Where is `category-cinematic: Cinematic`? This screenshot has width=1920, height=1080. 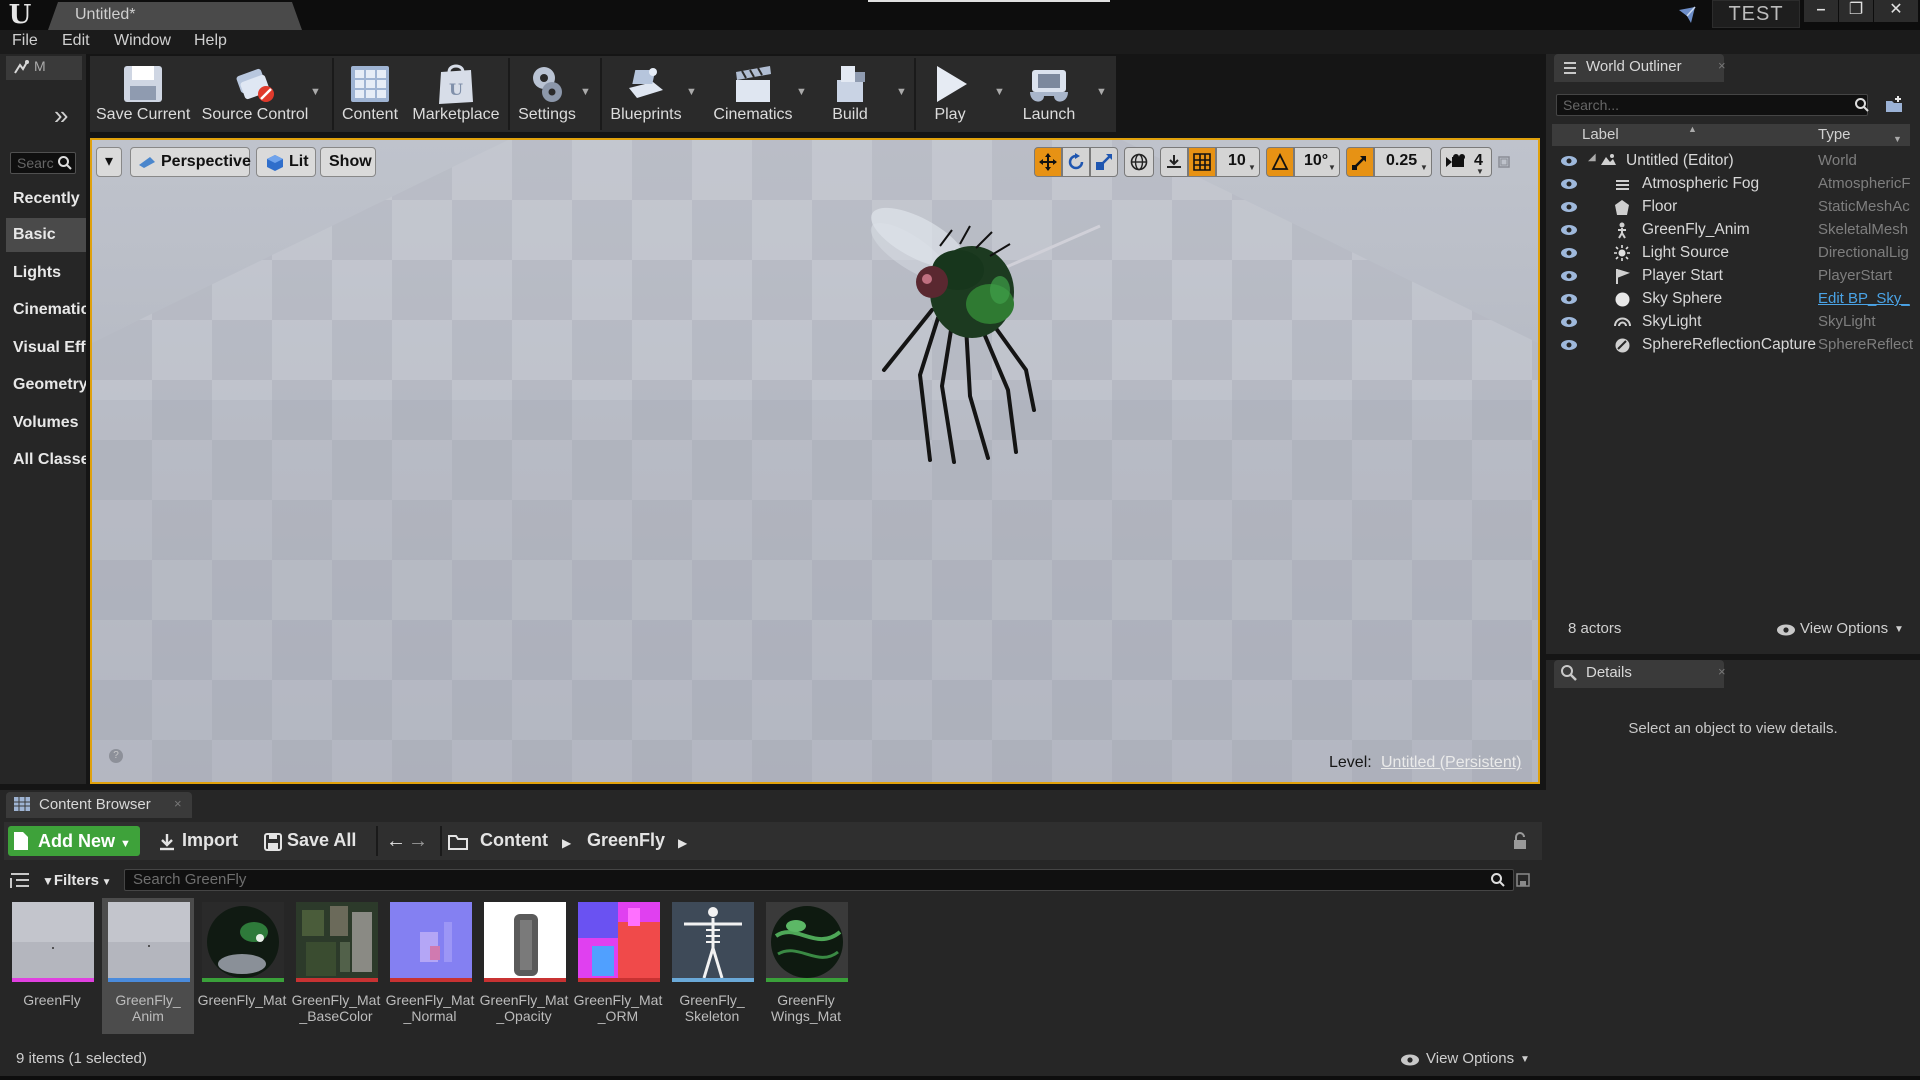 category-cinematic: Cinematic is located at coordinates (46, 310).